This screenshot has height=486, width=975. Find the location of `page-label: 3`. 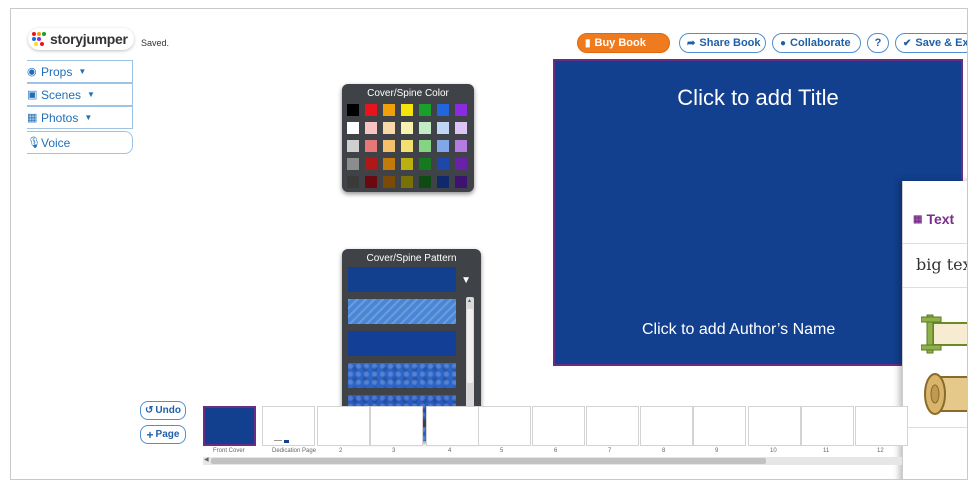

page-label: 3 is located at coordinates (394, 451).